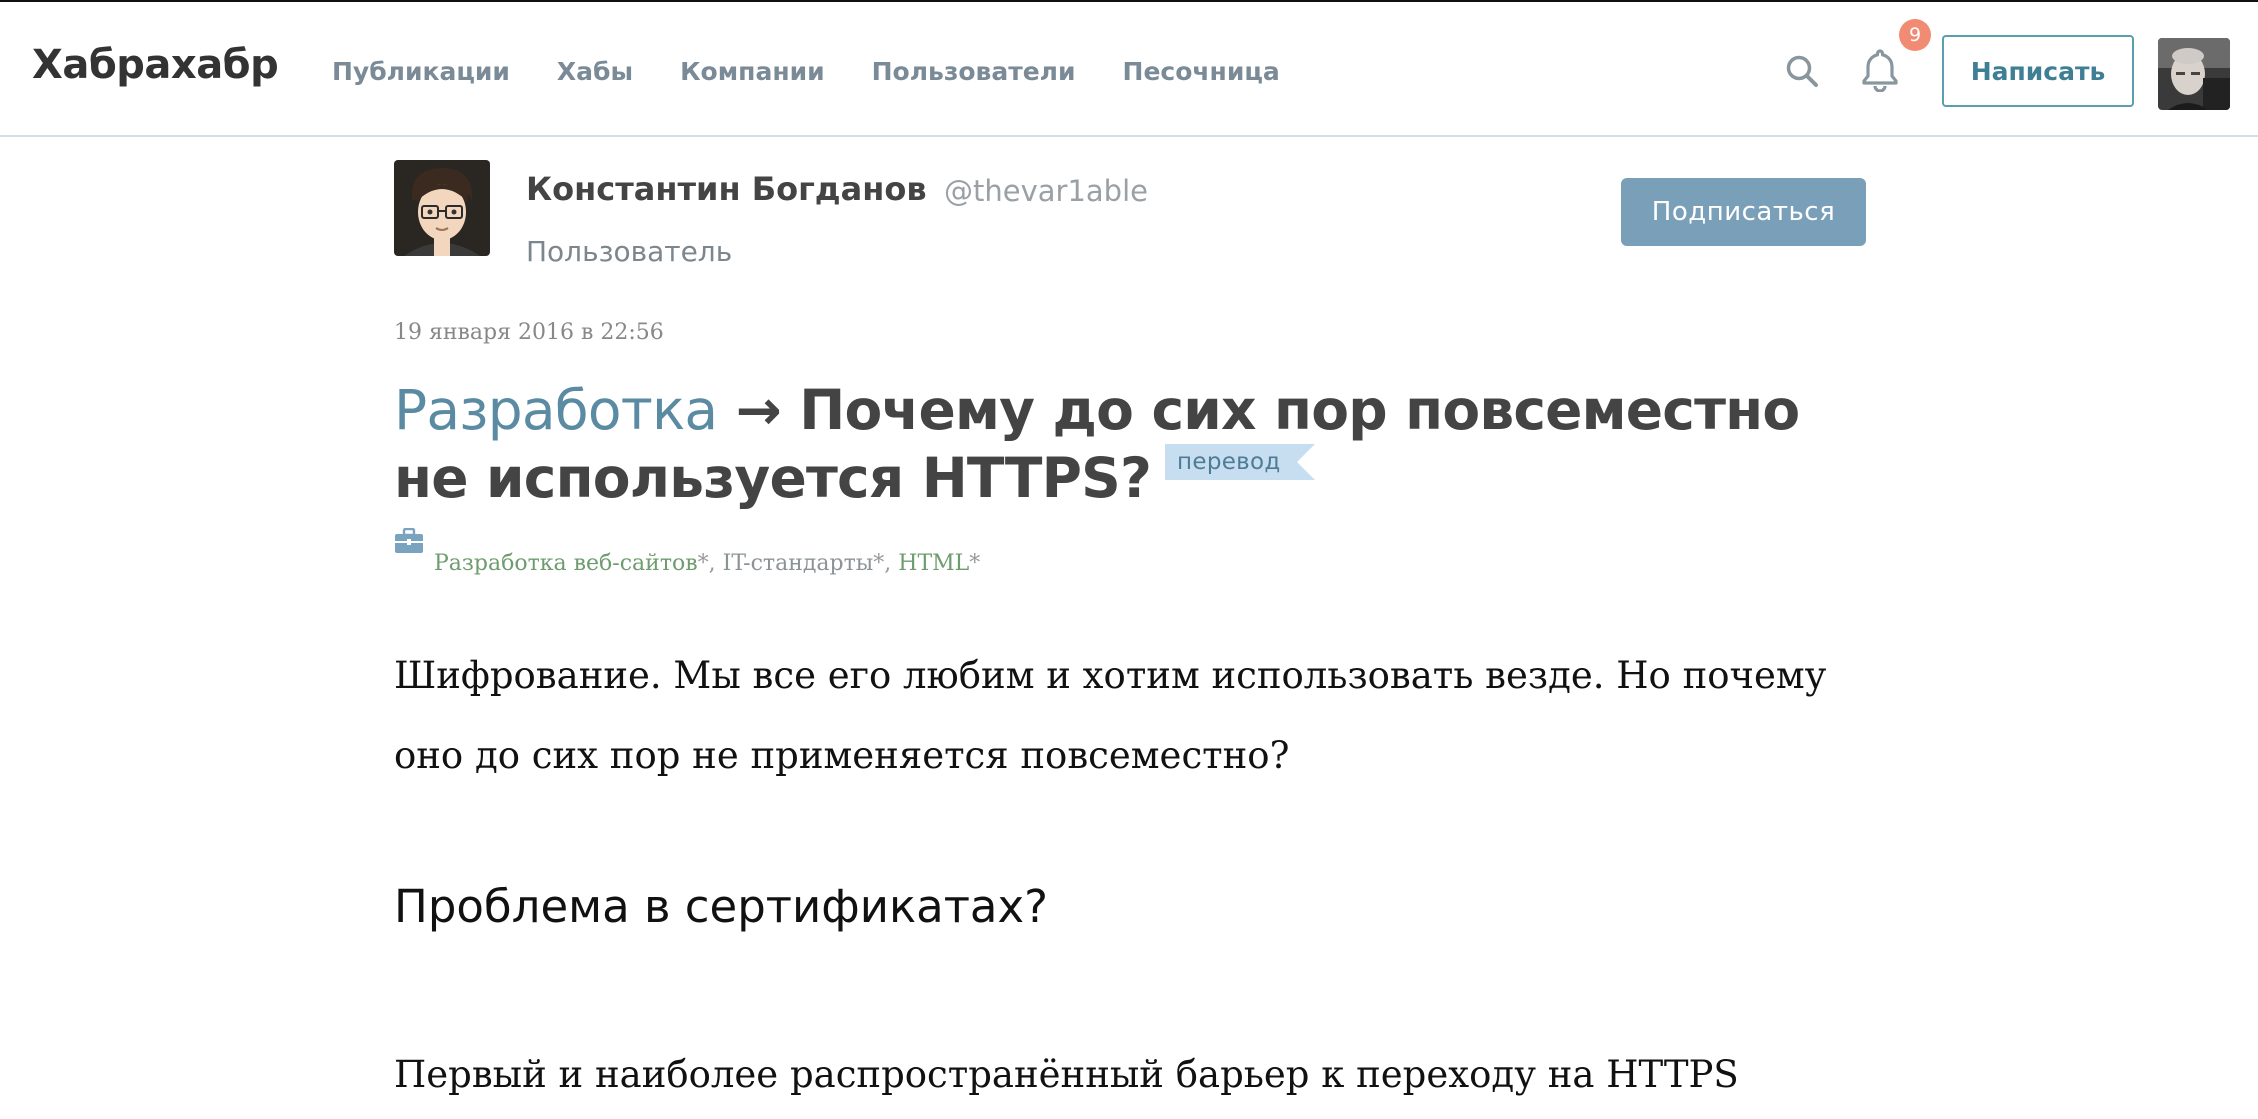  I want to click on author-role: Пользователь, so click(629, 251).